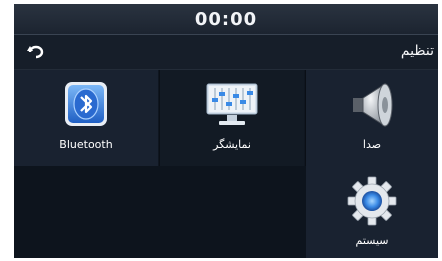 The image size is (442, 261). I want to click on page-title: تنظیم, so click(417, 51).